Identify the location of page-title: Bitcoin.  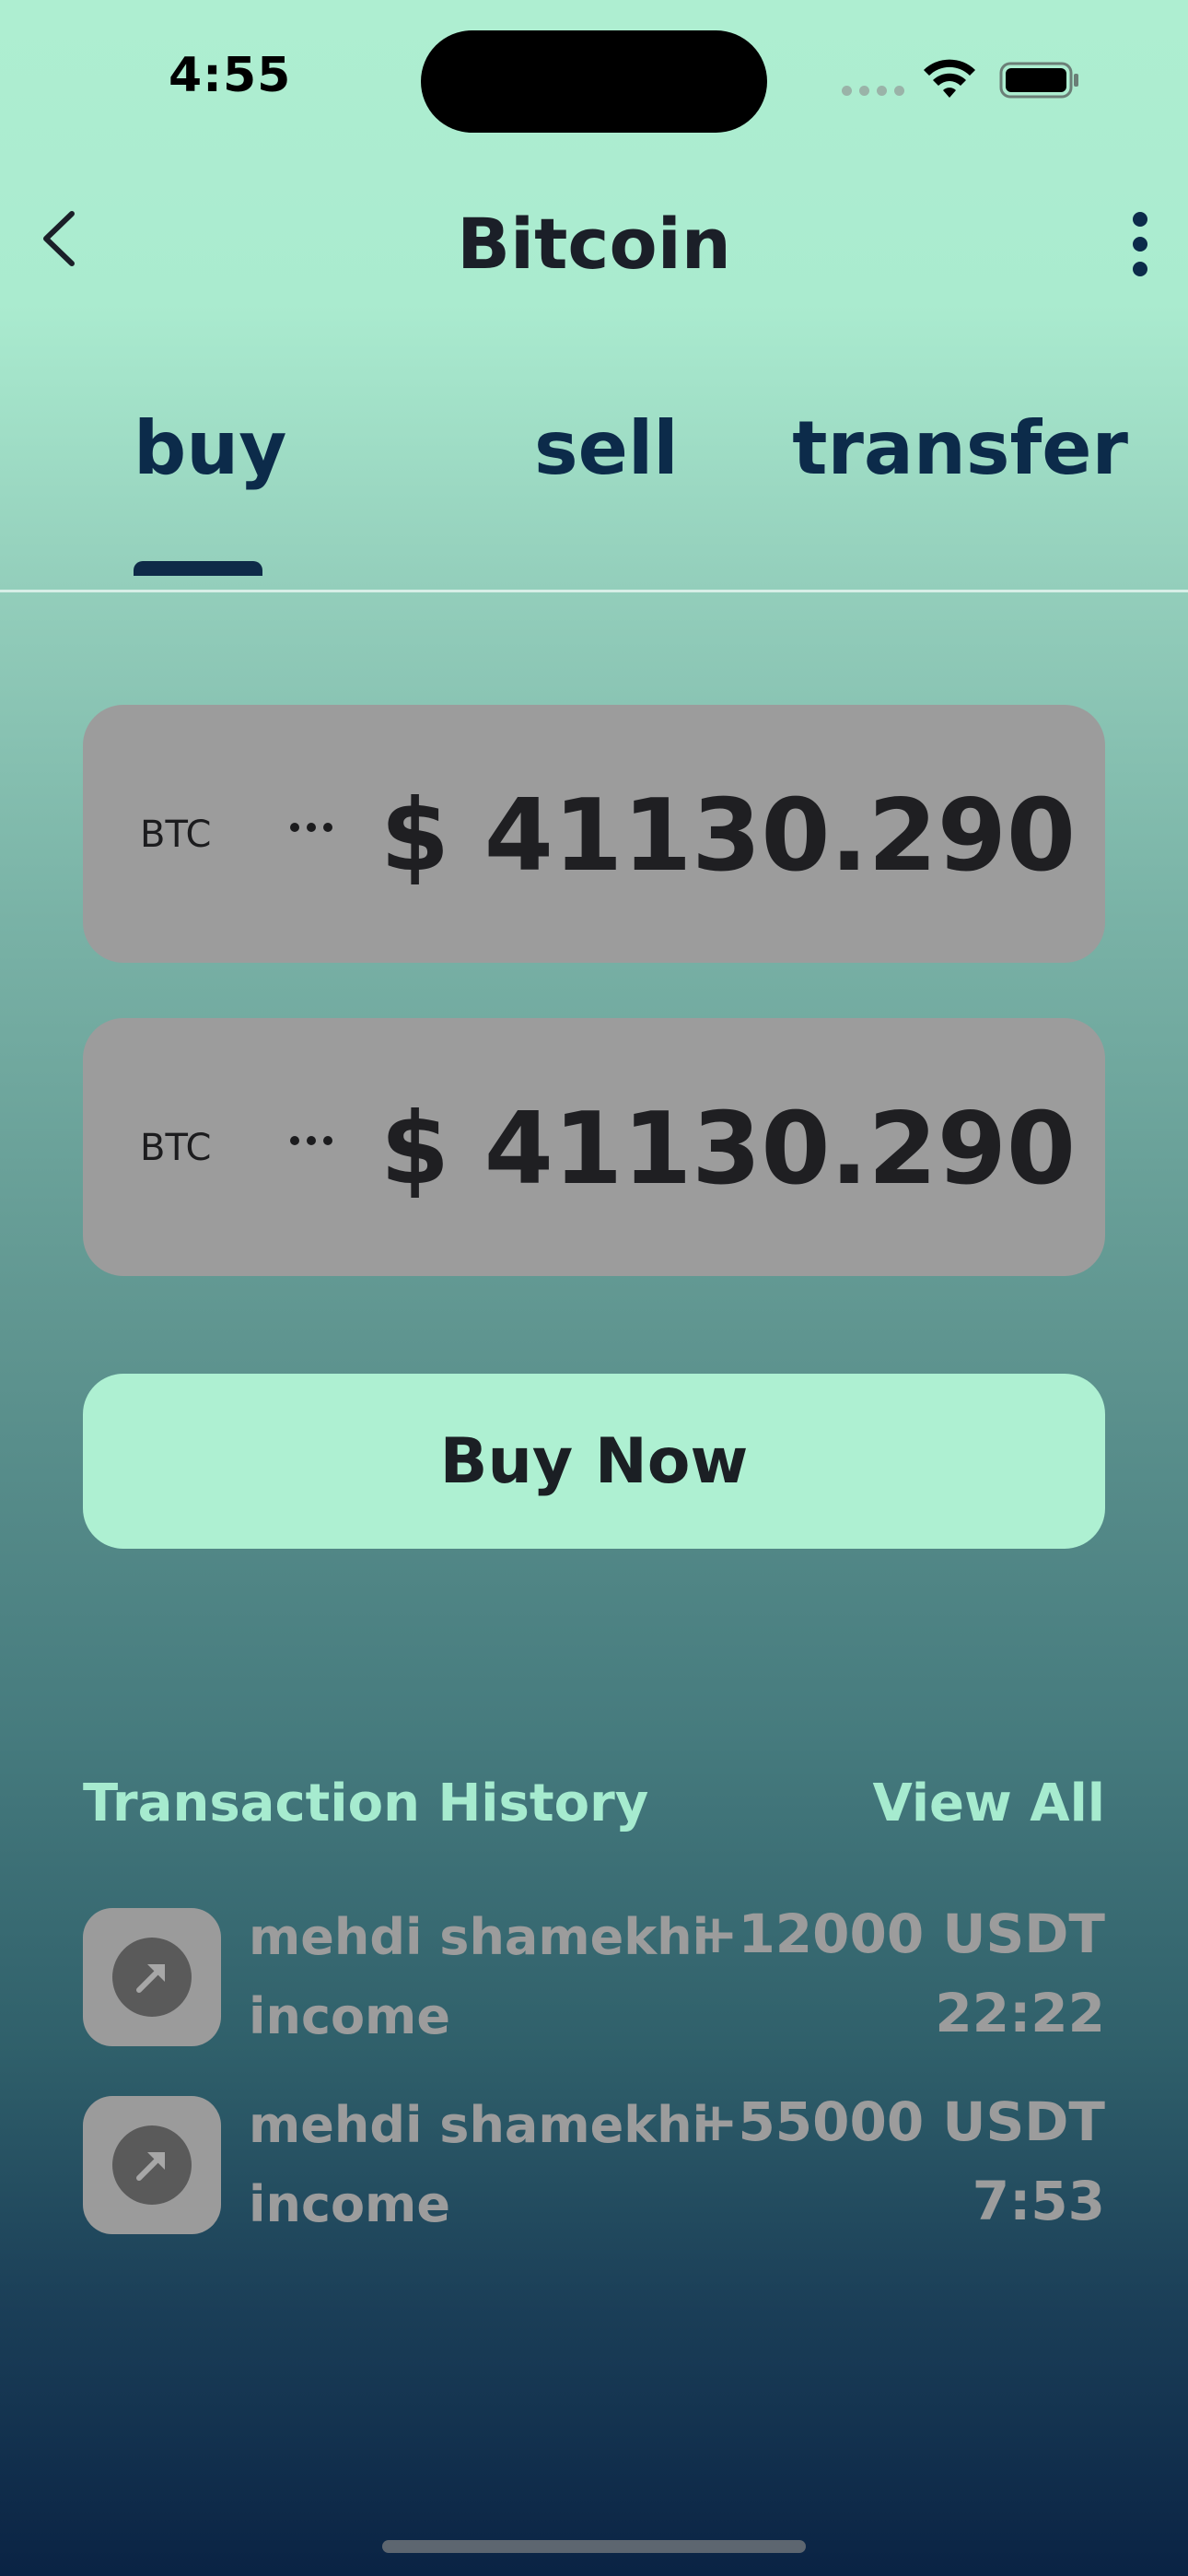
(594, 244).